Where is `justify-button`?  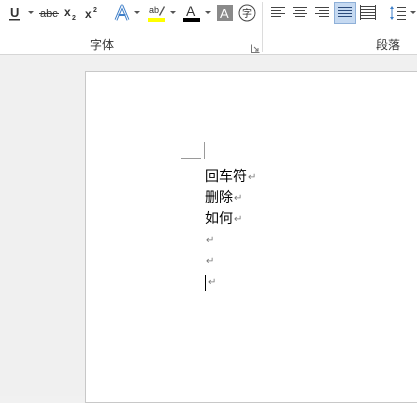 justify-button is located at coordinates (345, 13).